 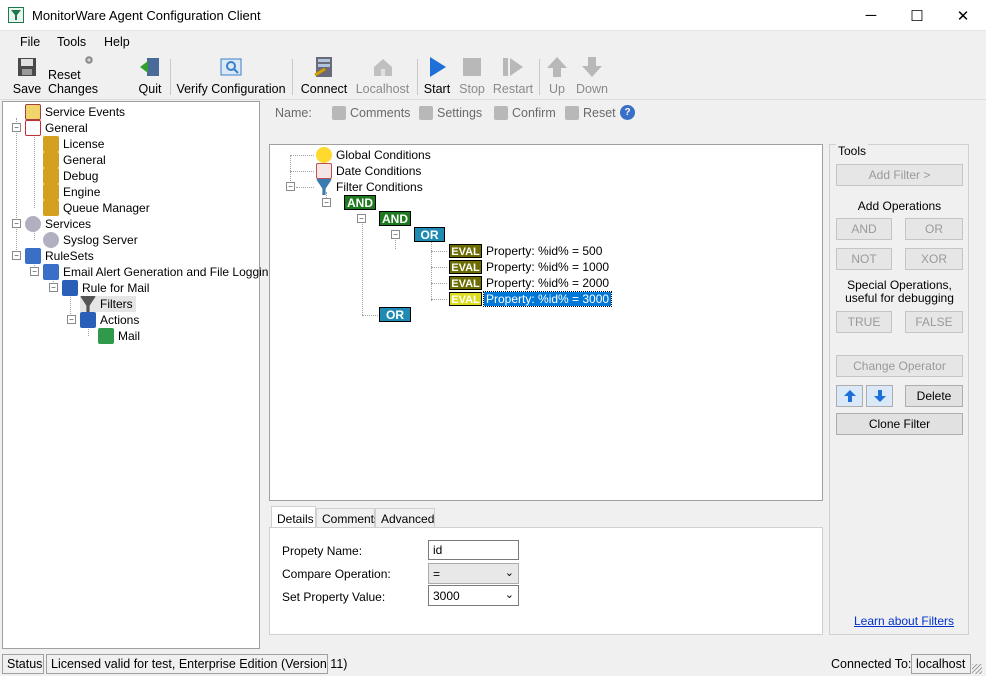 What do you see at coordinates (150, 77) in the screenshot?
I see `quit-button: Quit` at bounding box center [150, 77].